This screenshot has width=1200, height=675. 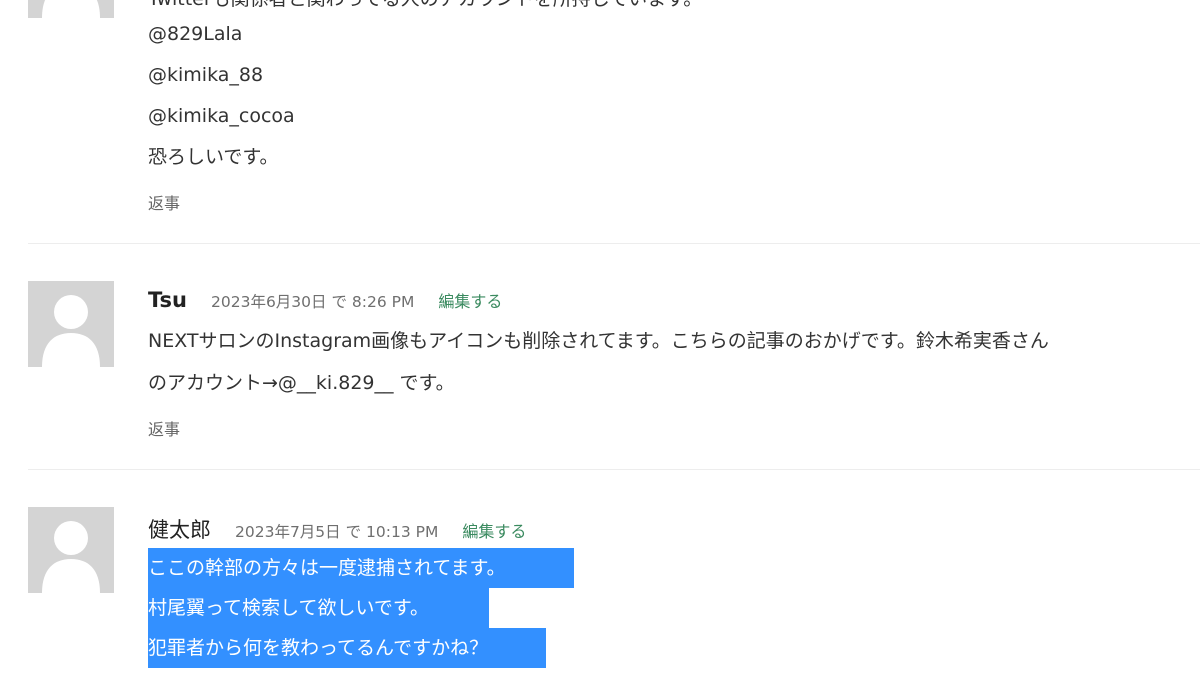 I want to click on comment-meta: 健太郎 2023年7月5日 で 10:13 PM 編集する, so click(x=337, y=529).